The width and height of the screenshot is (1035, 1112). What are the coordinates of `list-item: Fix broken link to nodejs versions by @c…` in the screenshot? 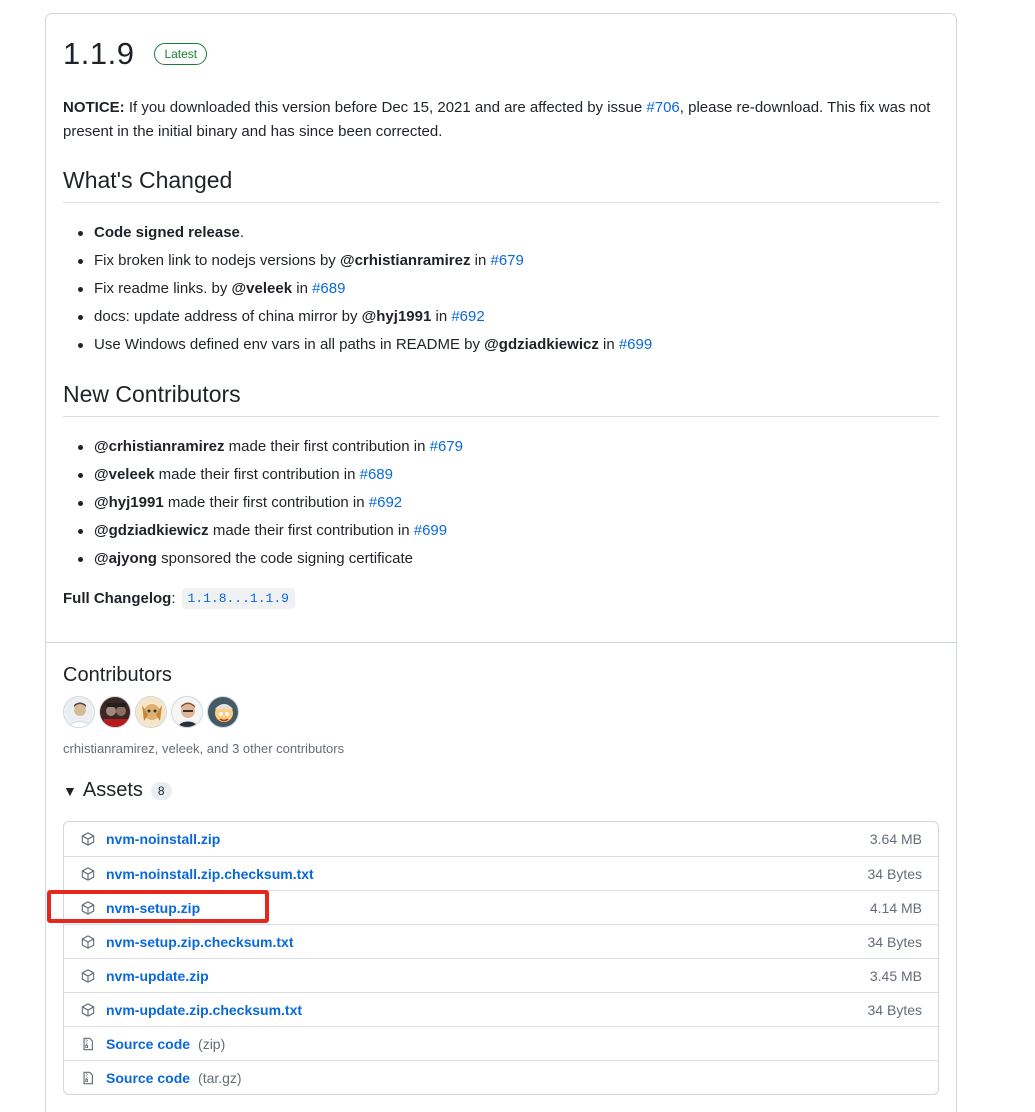 It's located at (508, 261).